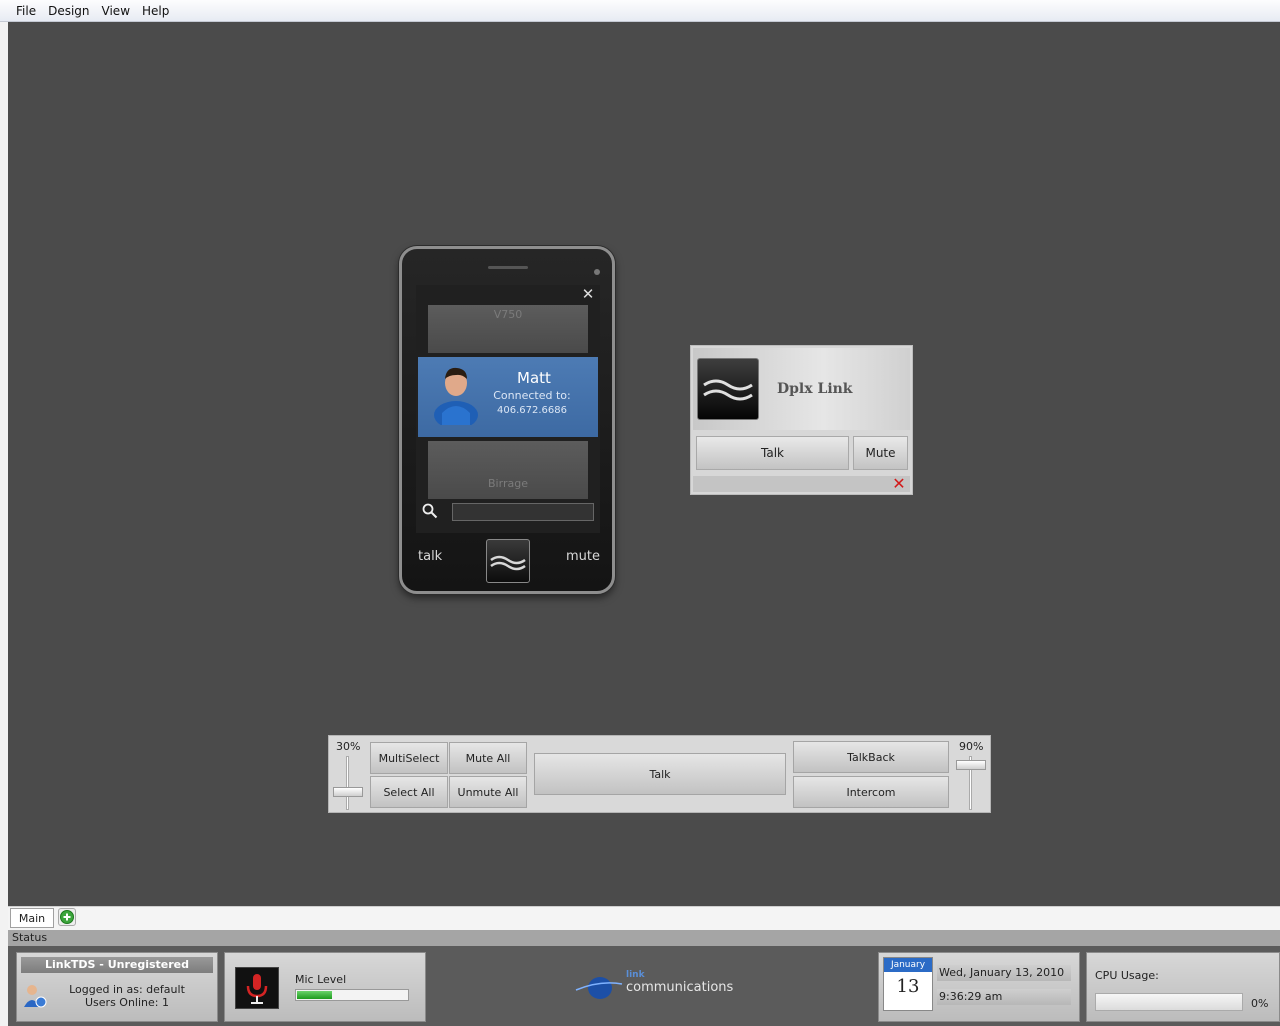 The image size is (1280, 1026). What do you see at coordinates (409, 792) in the screenshot?
I see `select-all-button: Select All` at bounding box center [409, 792].